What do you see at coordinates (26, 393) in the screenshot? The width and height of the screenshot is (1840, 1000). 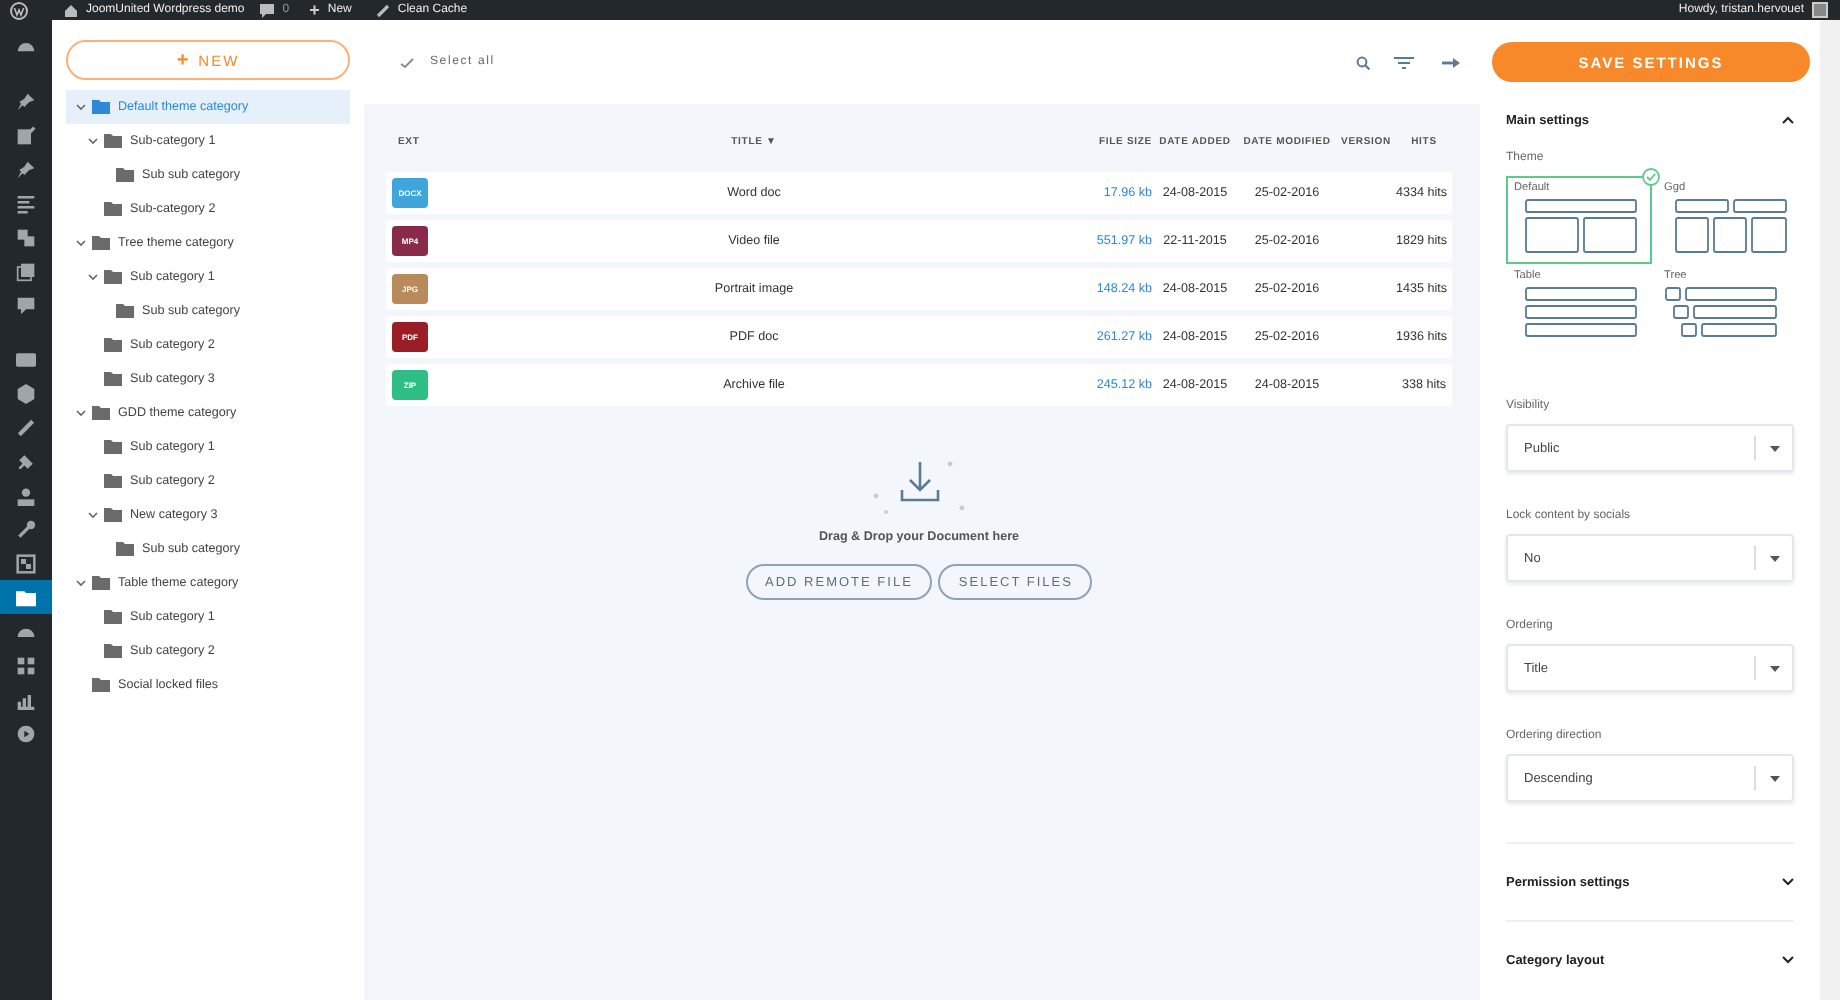 I see `cube-icon` at bounding box center [26, 393].